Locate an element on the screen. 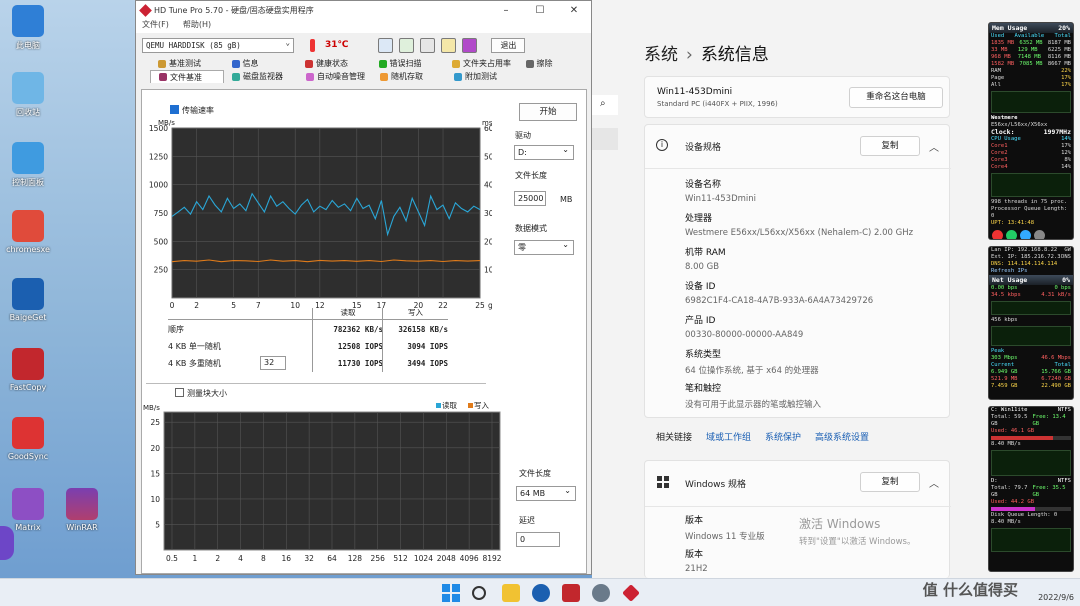  app-icon is located at coordinates (28, 226).